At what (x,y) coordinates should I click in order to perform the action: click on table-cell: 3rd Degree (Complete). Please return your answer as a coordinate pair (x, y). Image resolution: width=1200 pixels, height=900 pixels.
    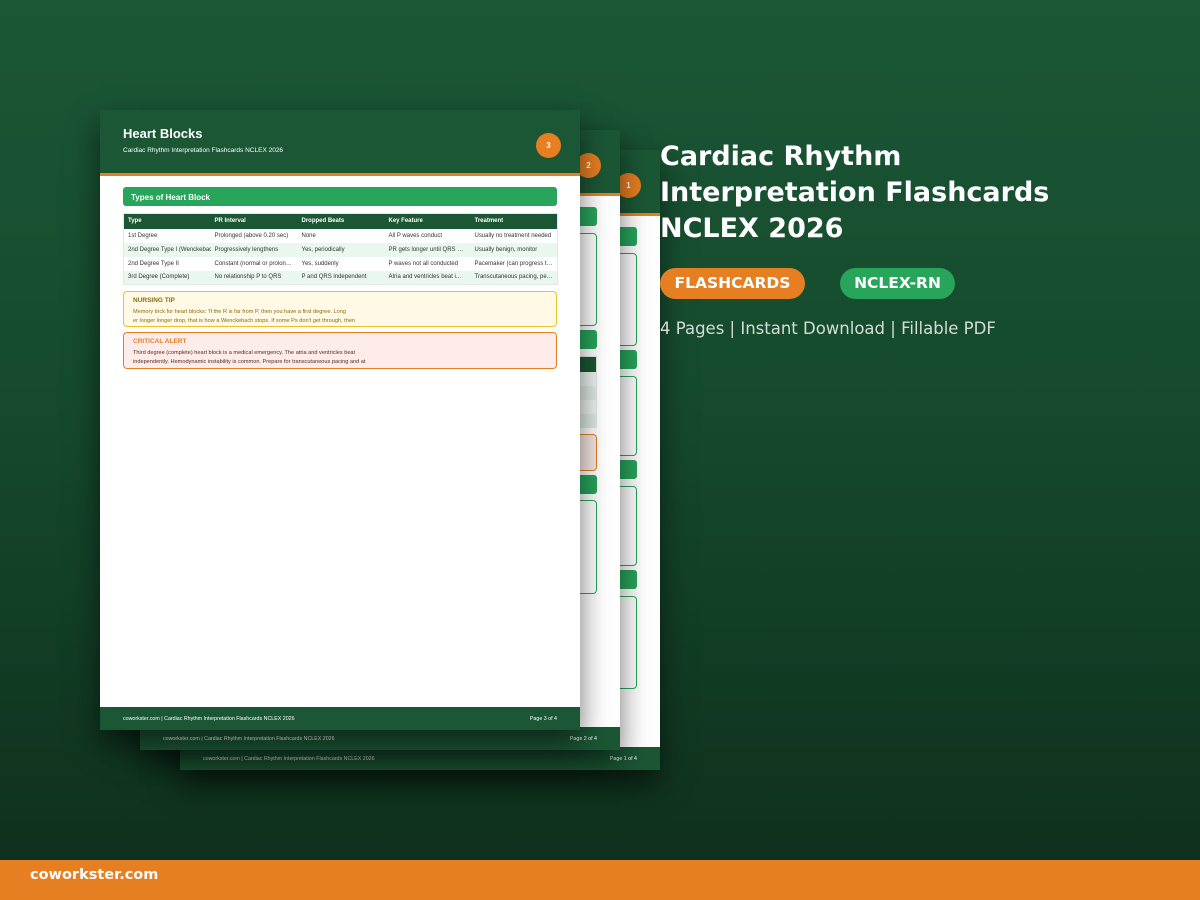
    Looking at the image, I should click on (167, 277).